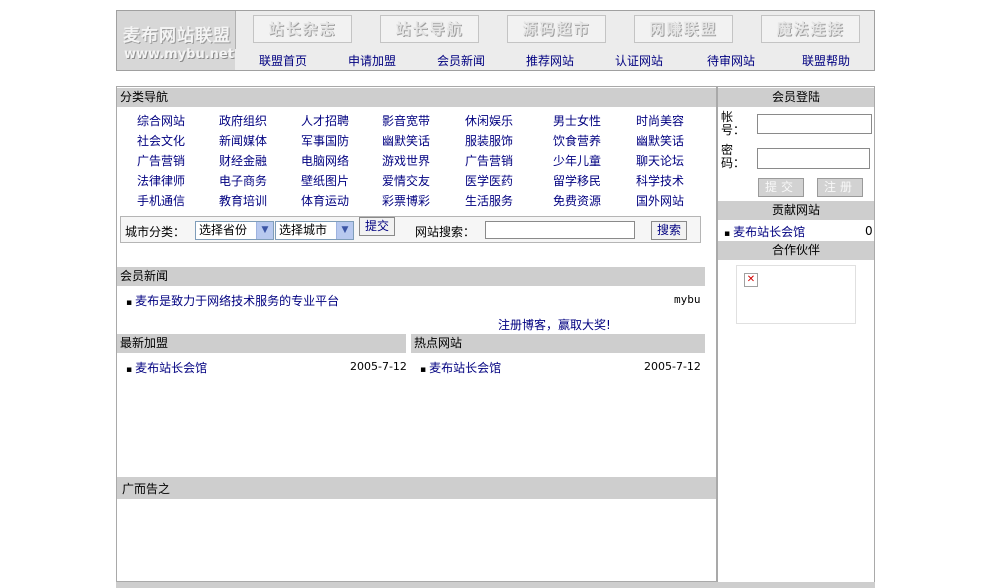 This screenshot has width=993, height=588. I want to click on member-news-item: 麦布是致力于网络技术服务的专业平台, so click(232, 300).